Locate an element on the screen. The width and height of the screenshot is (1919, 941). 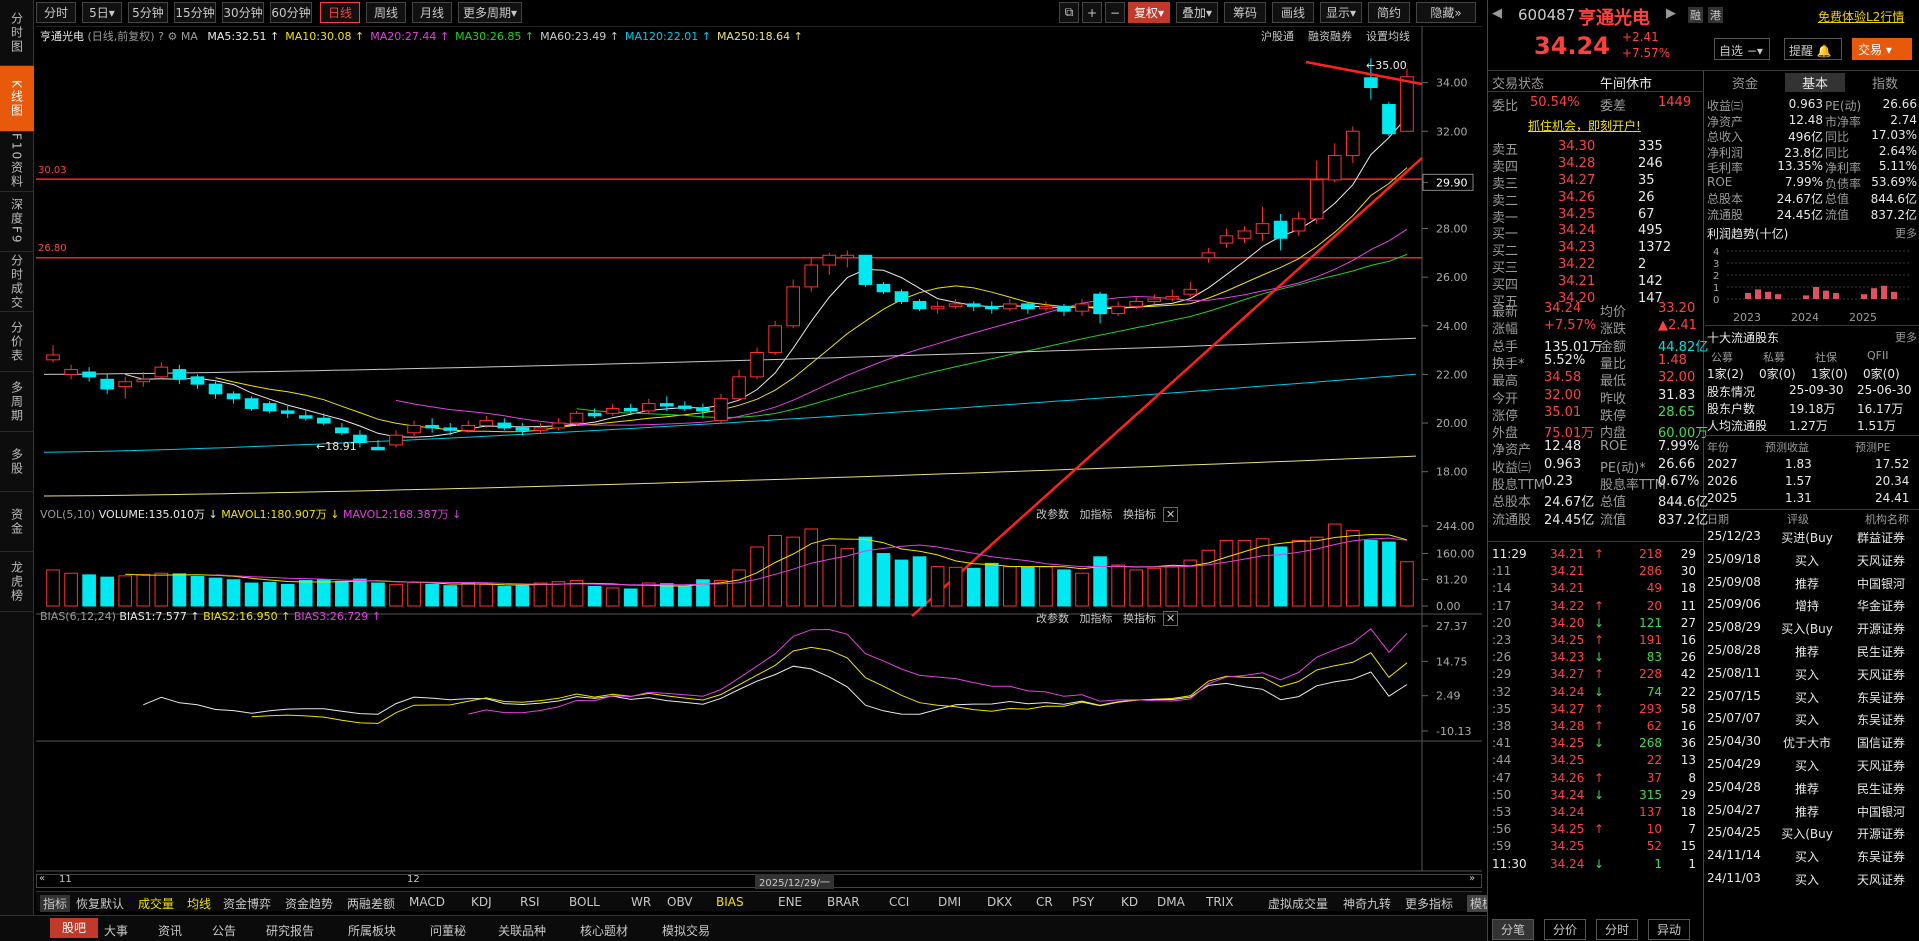
adjust-button: 复权 ▾ is located at coordinates (1149, 12).